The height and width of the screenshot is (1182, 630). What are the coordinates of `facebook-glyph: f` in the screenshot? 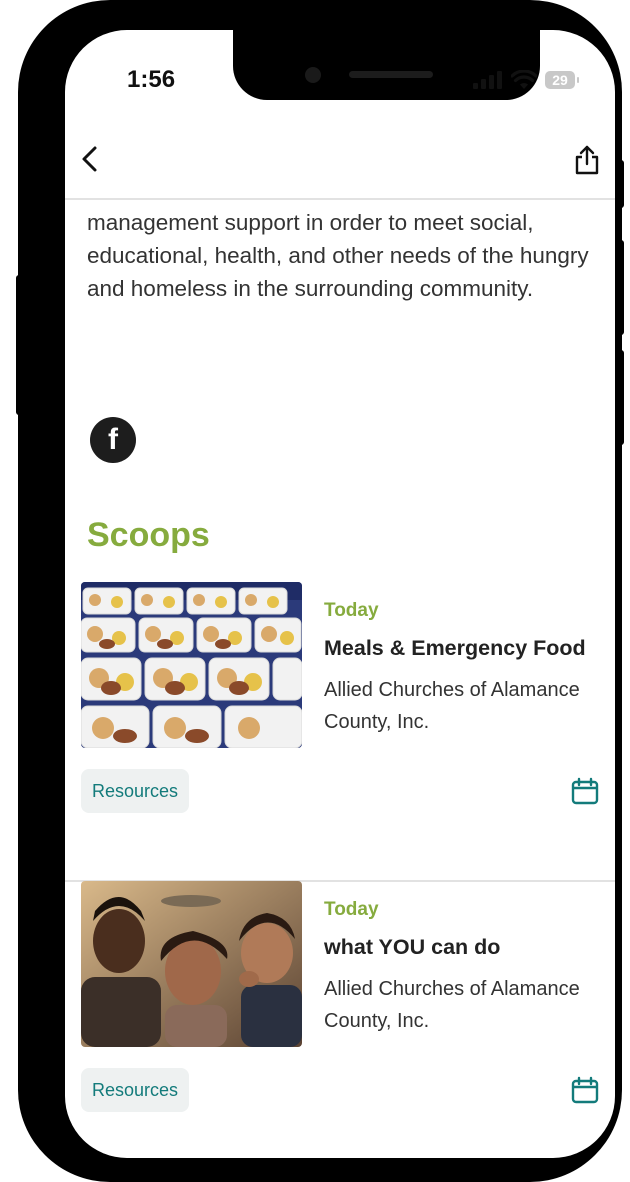 It's located at (113, 439).